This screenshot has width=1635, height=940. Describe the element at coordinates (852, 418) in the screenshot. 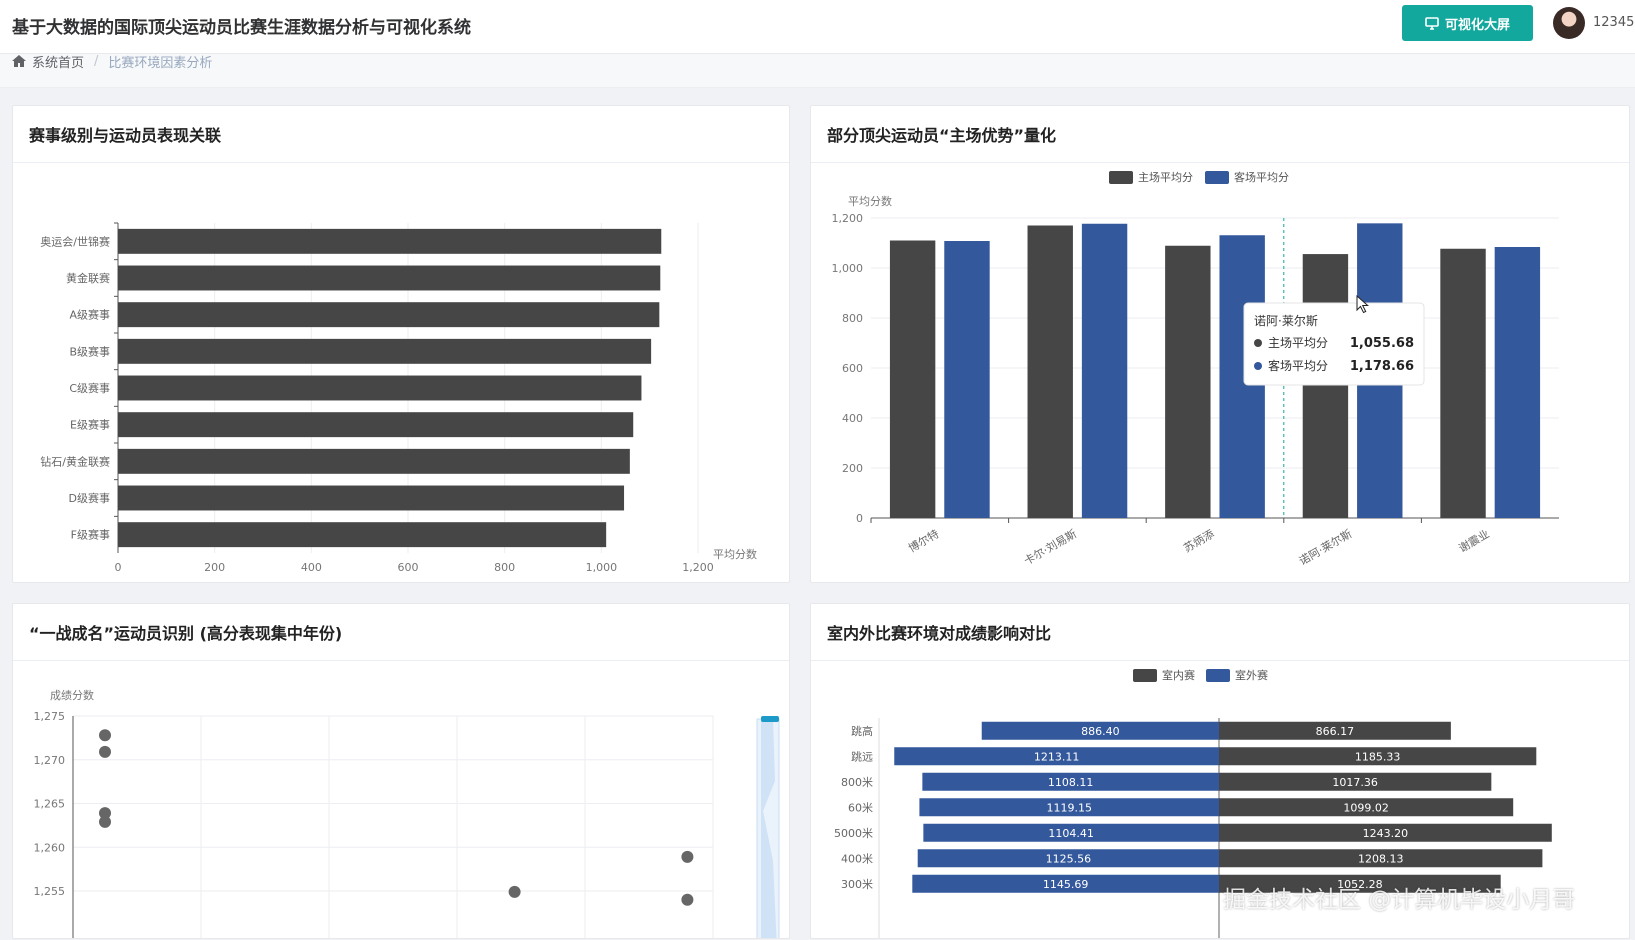

I see `y-tick-label: 400` at that location.